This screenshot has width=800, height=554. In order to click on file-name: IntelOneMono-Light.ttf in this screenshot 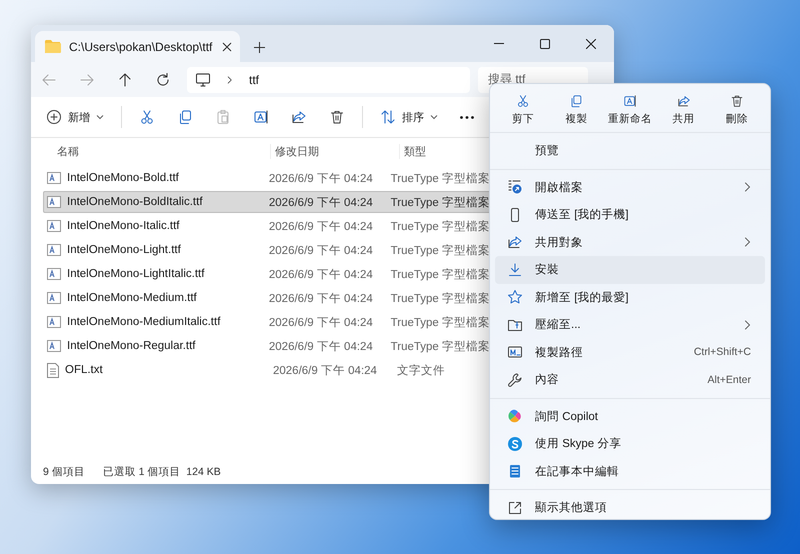, I will do `click(124, 250)`.